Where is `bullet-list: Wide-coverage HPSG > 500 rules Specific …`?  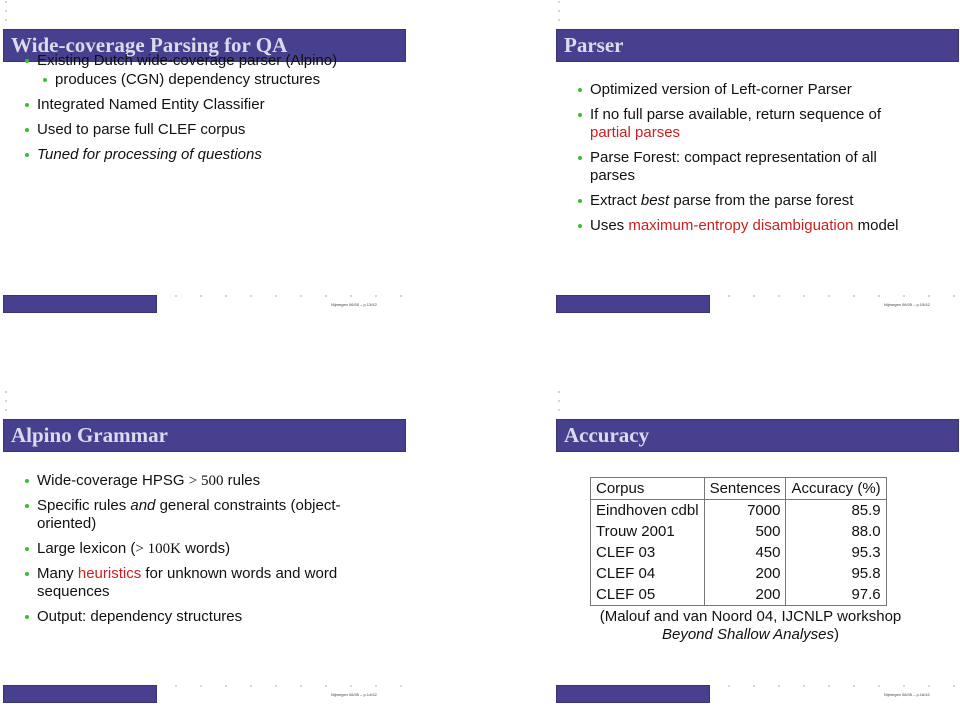 bullet-list: Wide-coverage HPSG > 500 rules Specific … is located at coordinates (190, 552).